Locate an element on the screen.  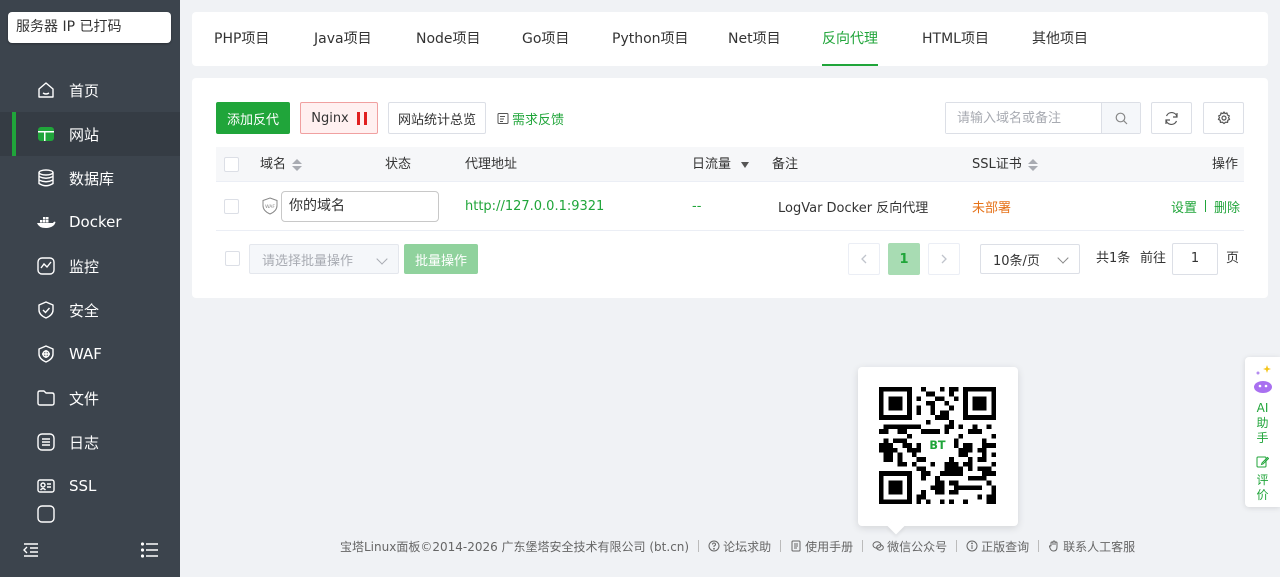
settings-button is located at coordinates (1223, 118).